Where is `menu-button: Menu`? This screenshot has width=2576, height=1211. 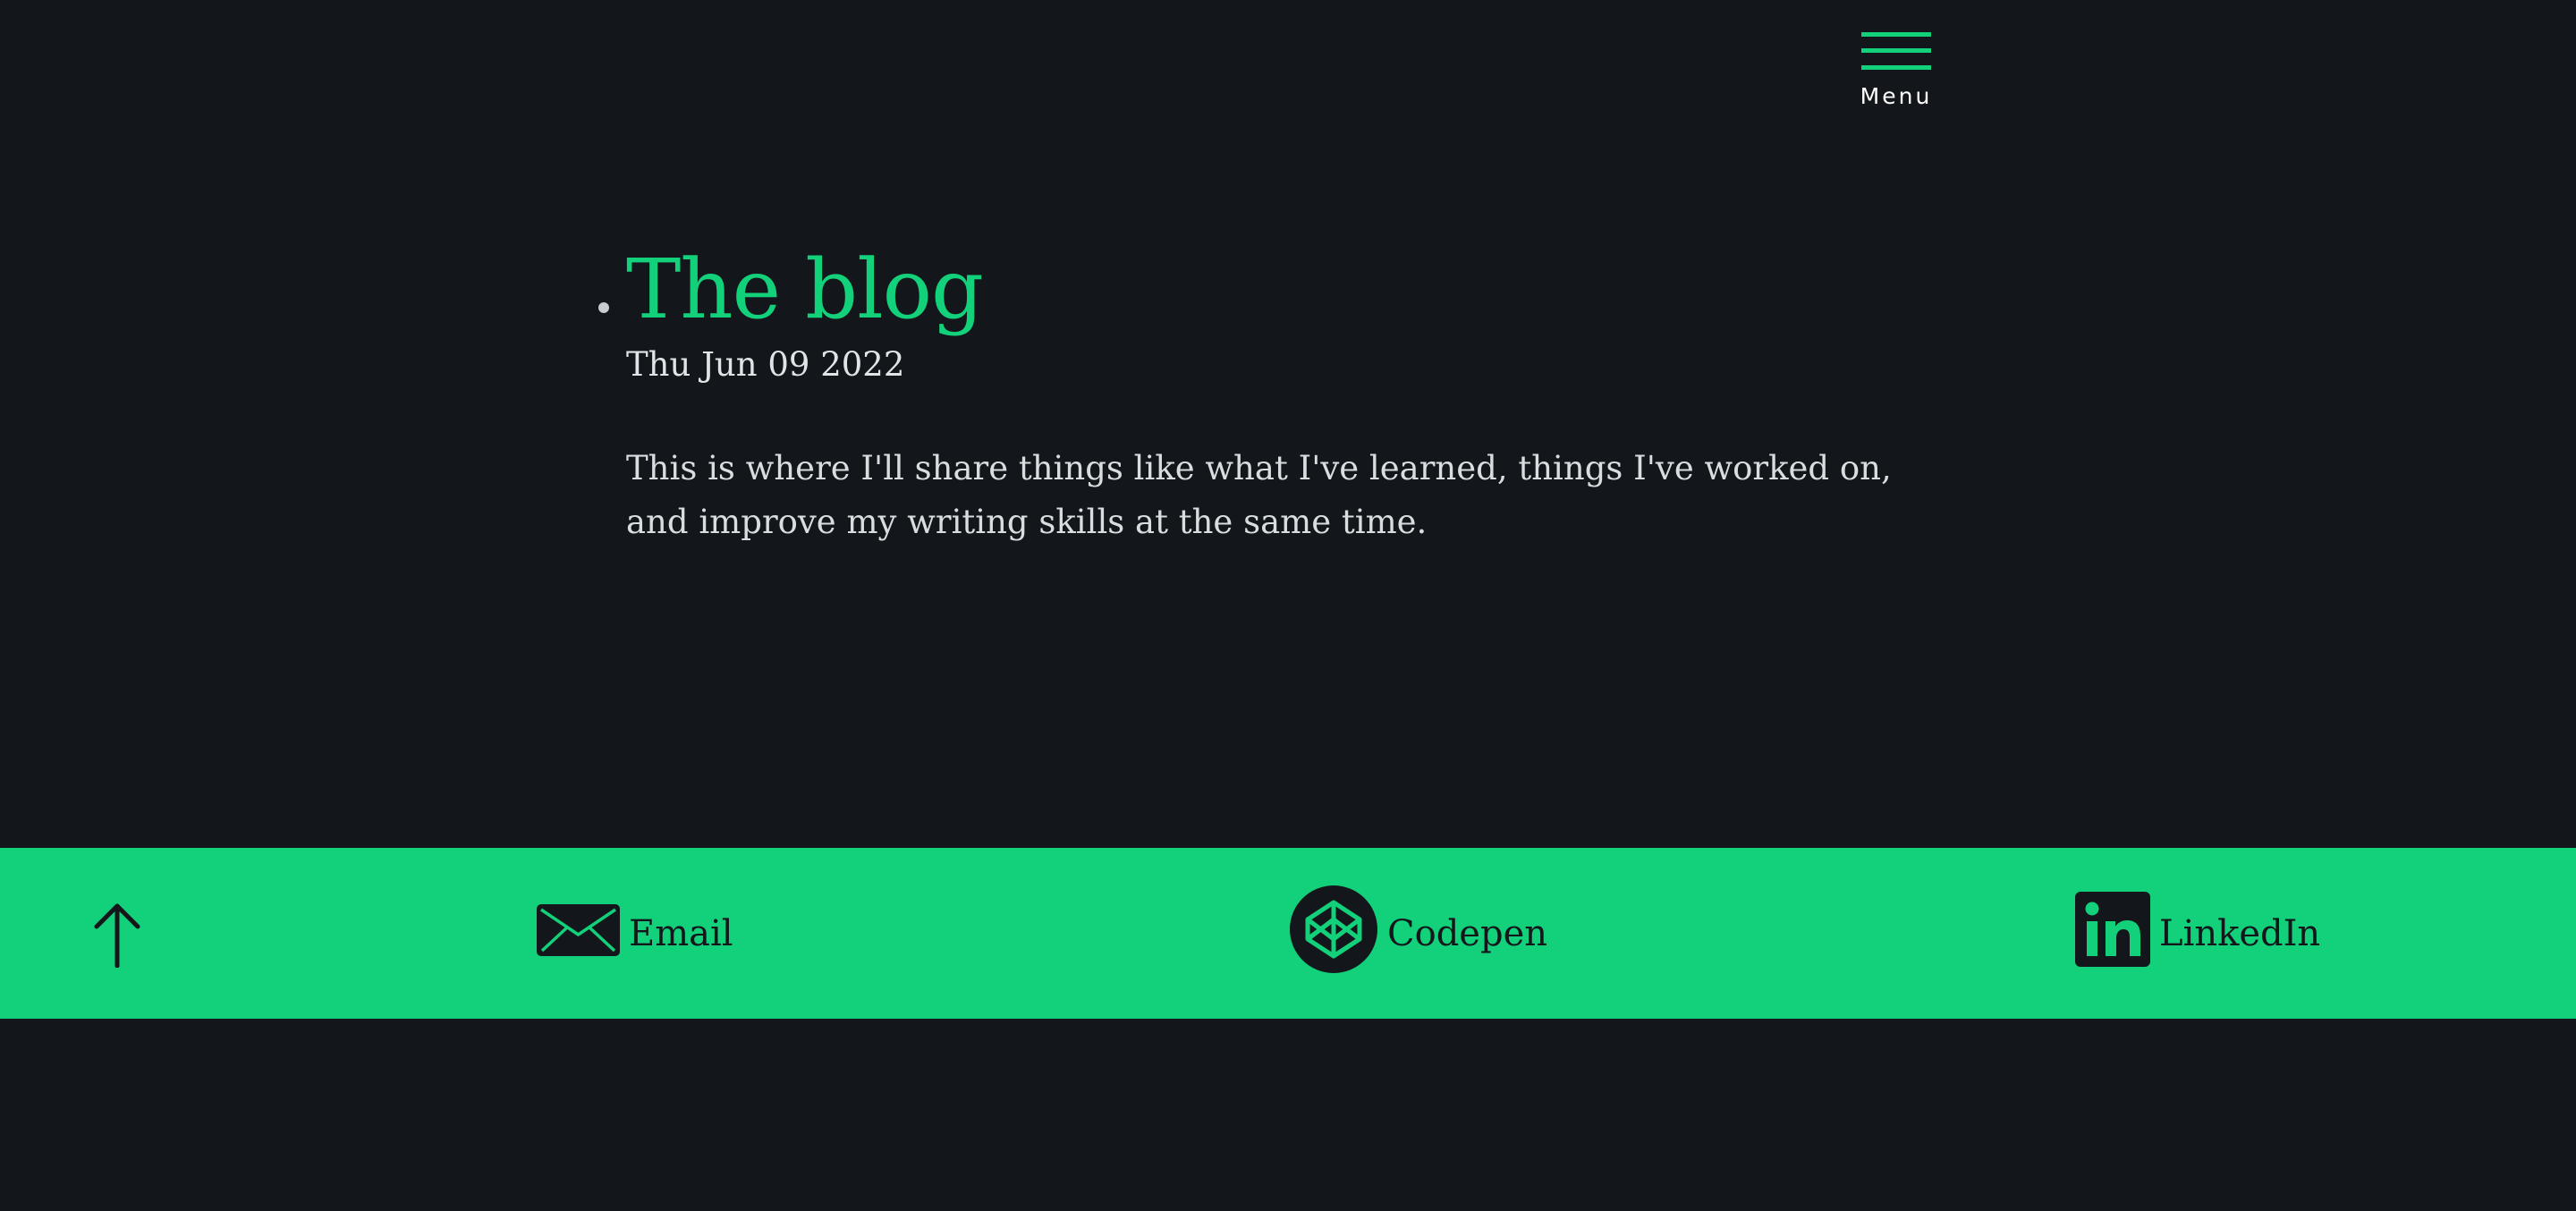
menu-button: Menu is located at coordinates (1896, 71).